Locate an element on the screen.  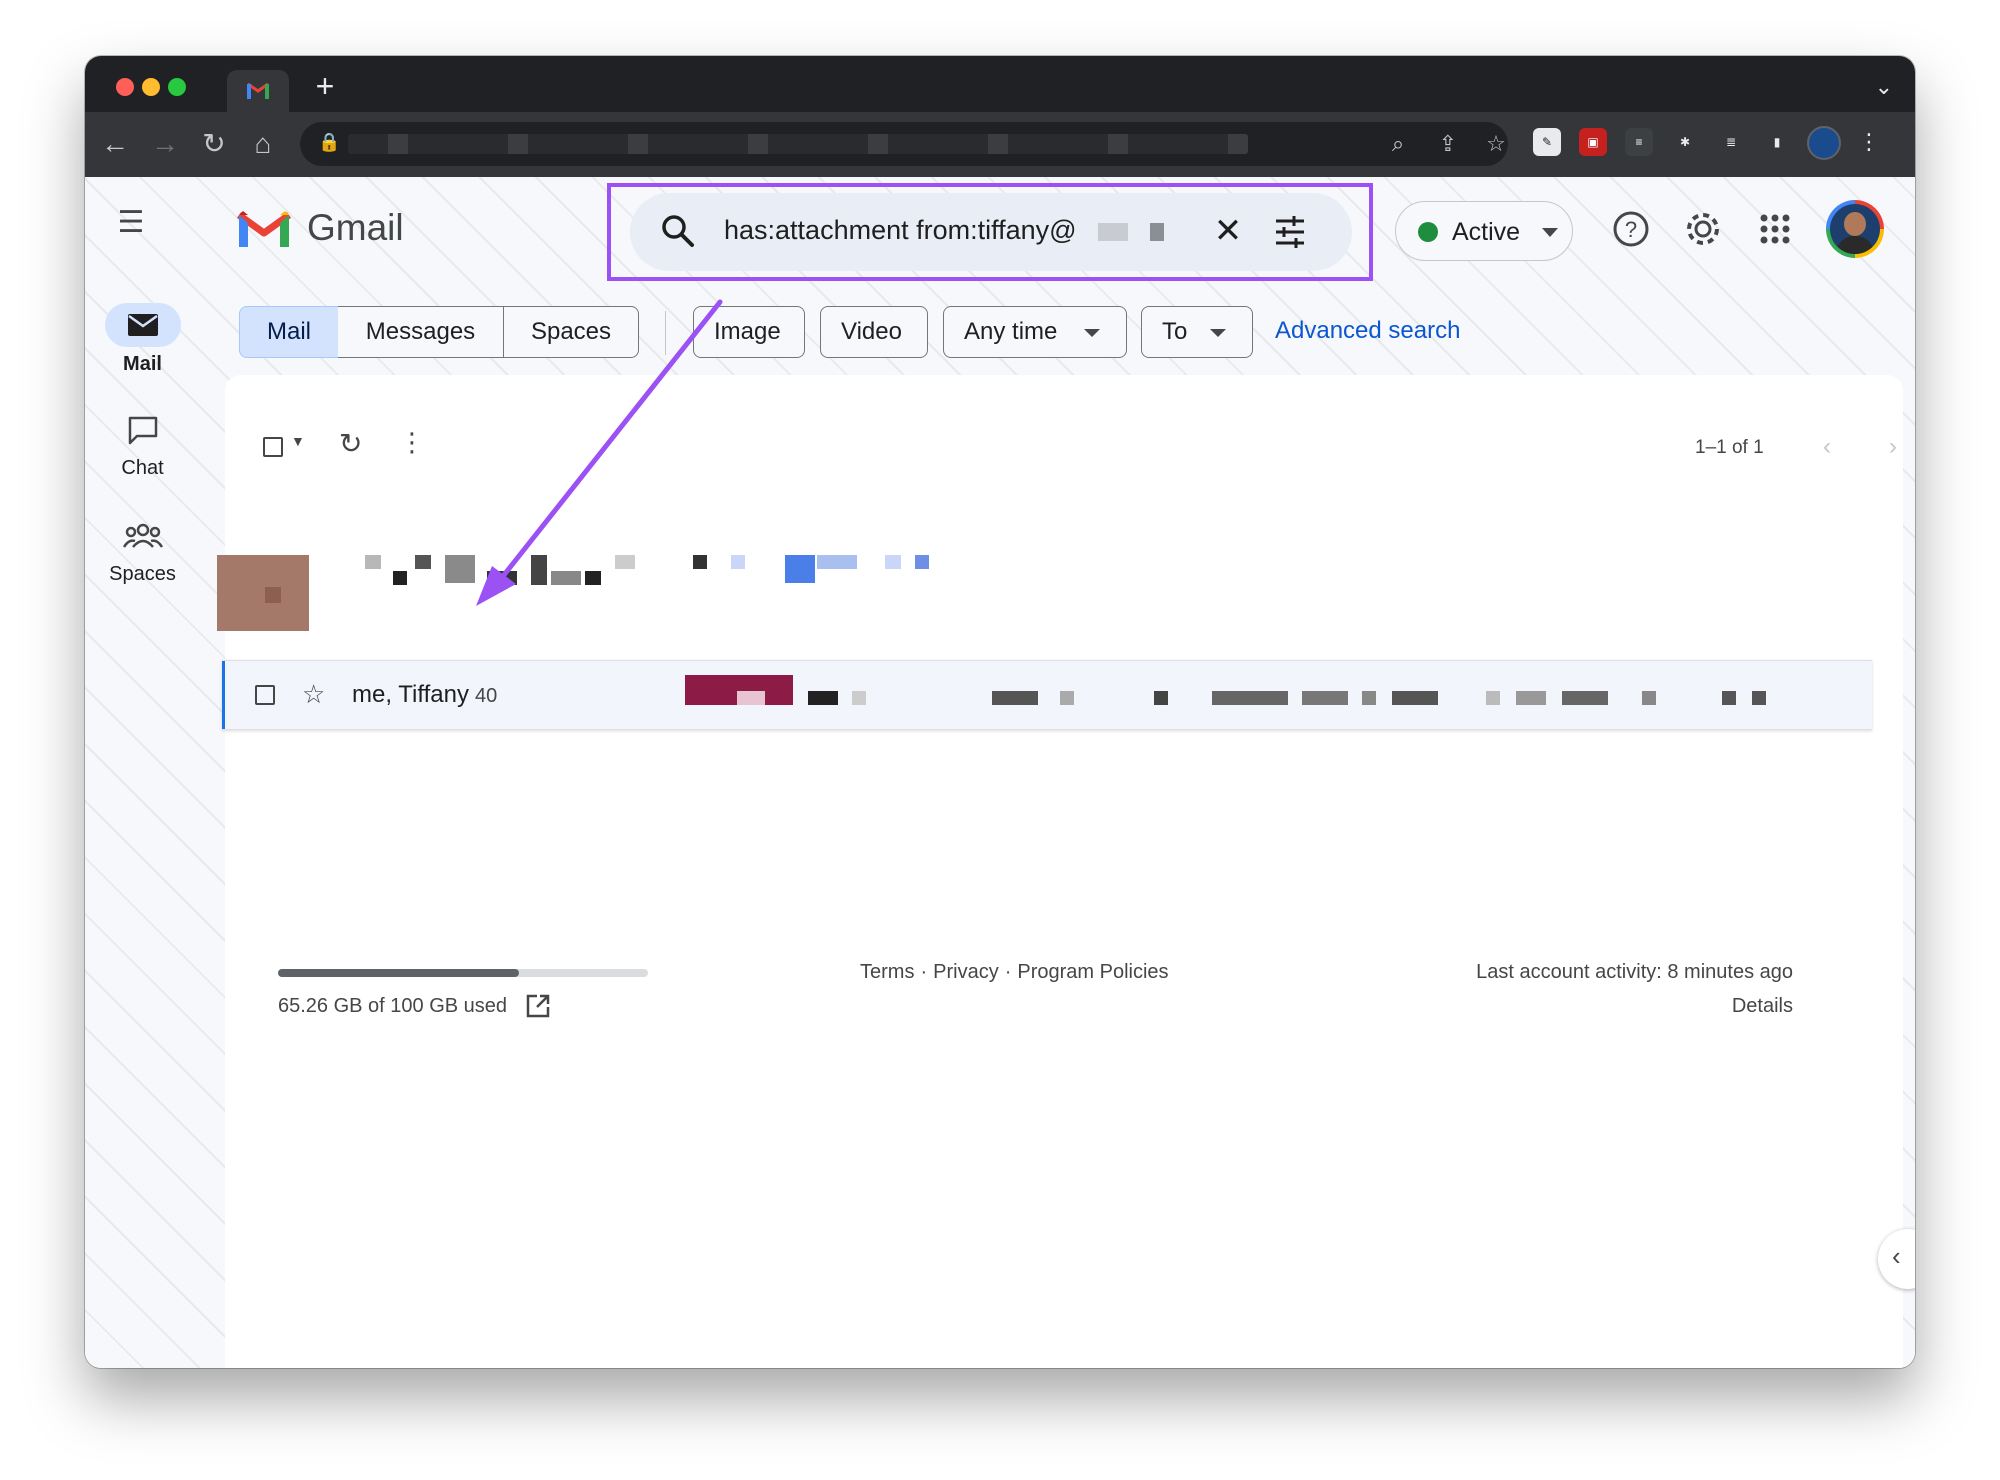
lock-icon: 🔒 is located at coordinates (329, 142).